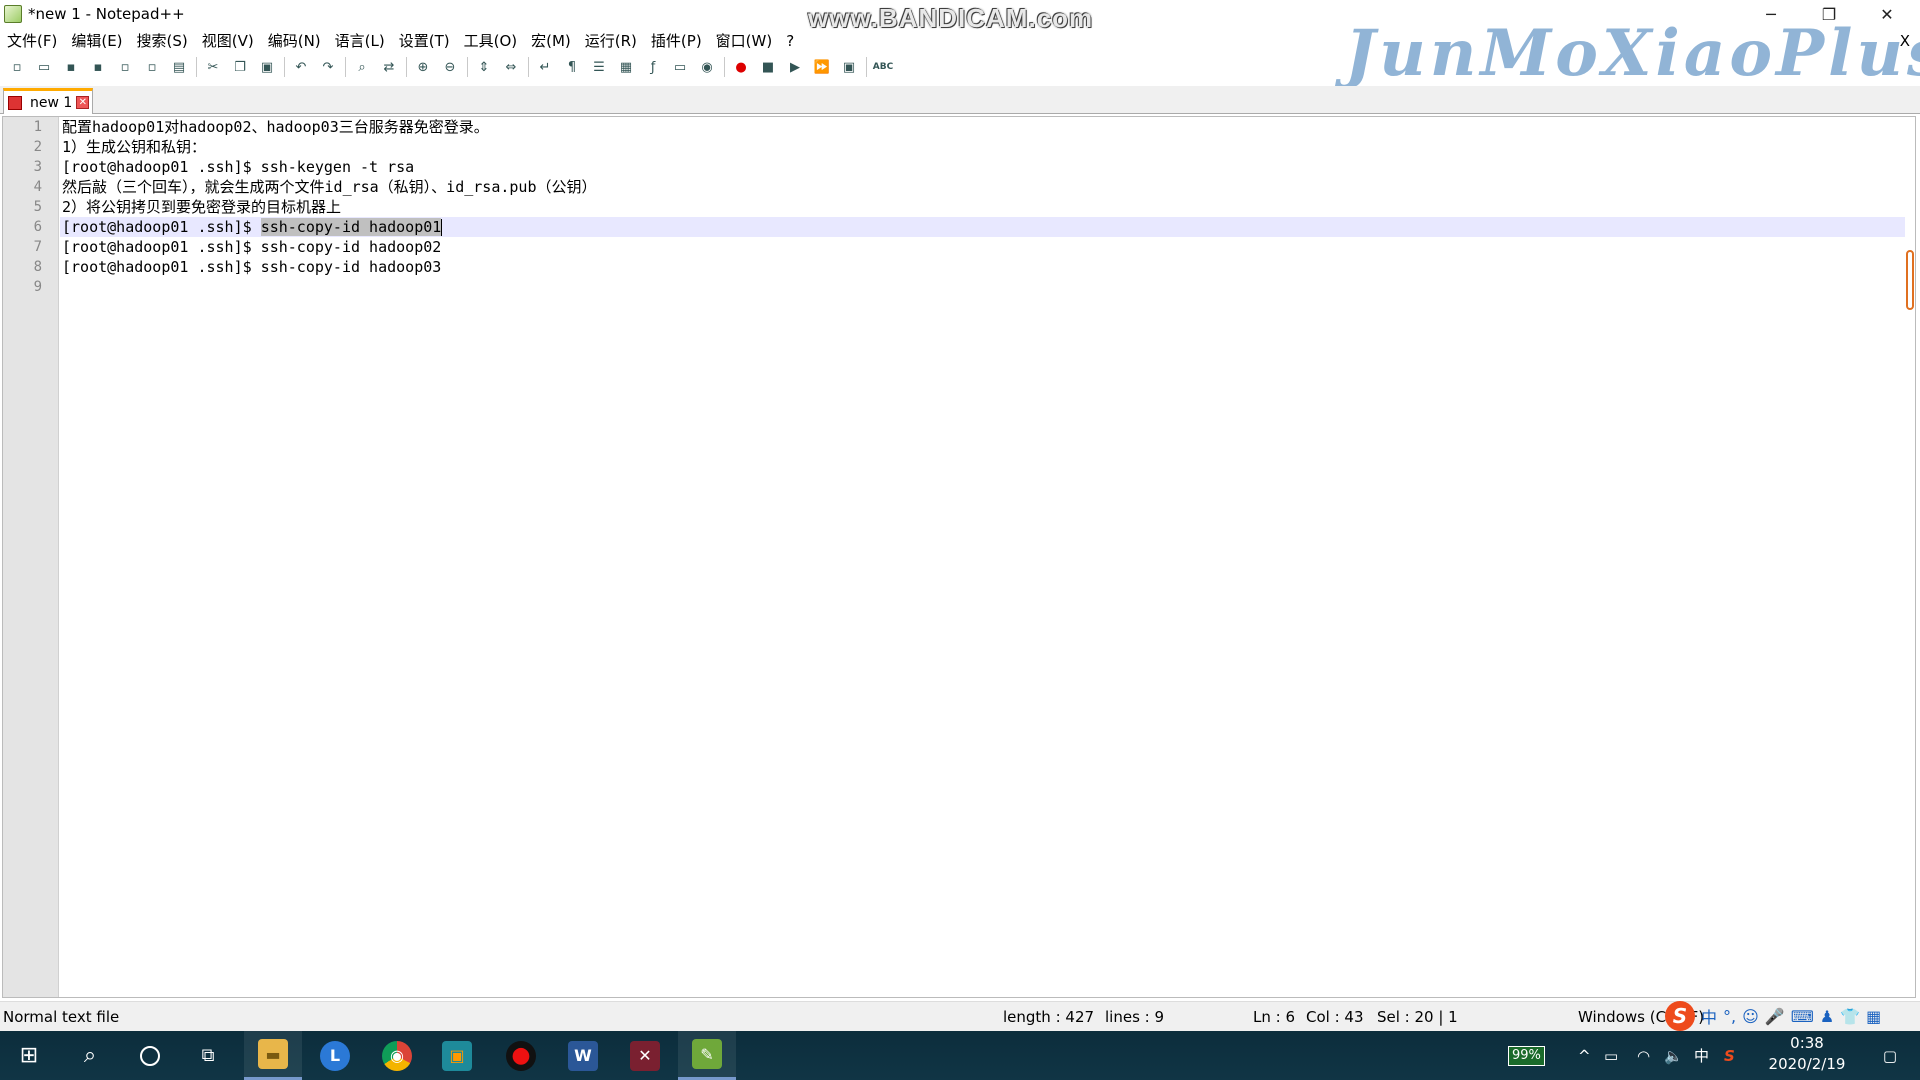  I want to click on ime-language-toggle: 中, so click(1709, 1016).